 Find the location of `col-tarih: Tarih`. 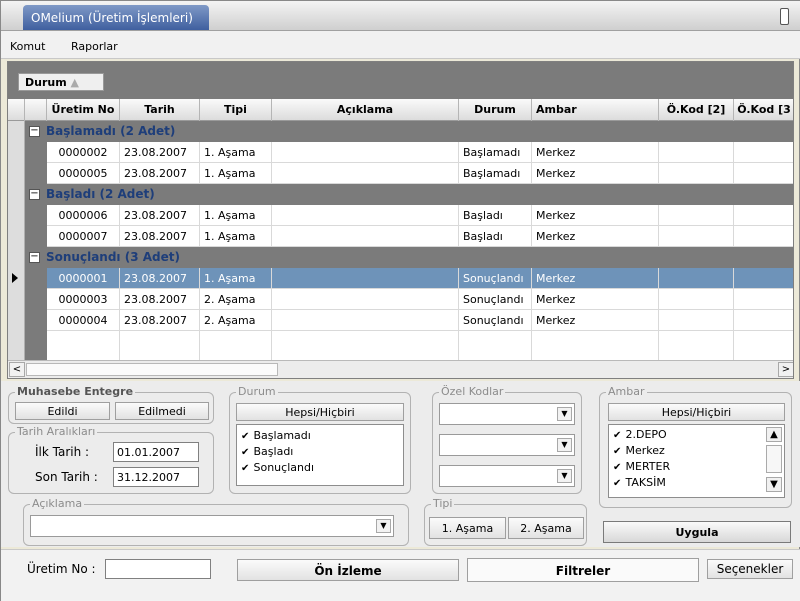

col-tarih: Tarih is located at coordinates (160, 110).